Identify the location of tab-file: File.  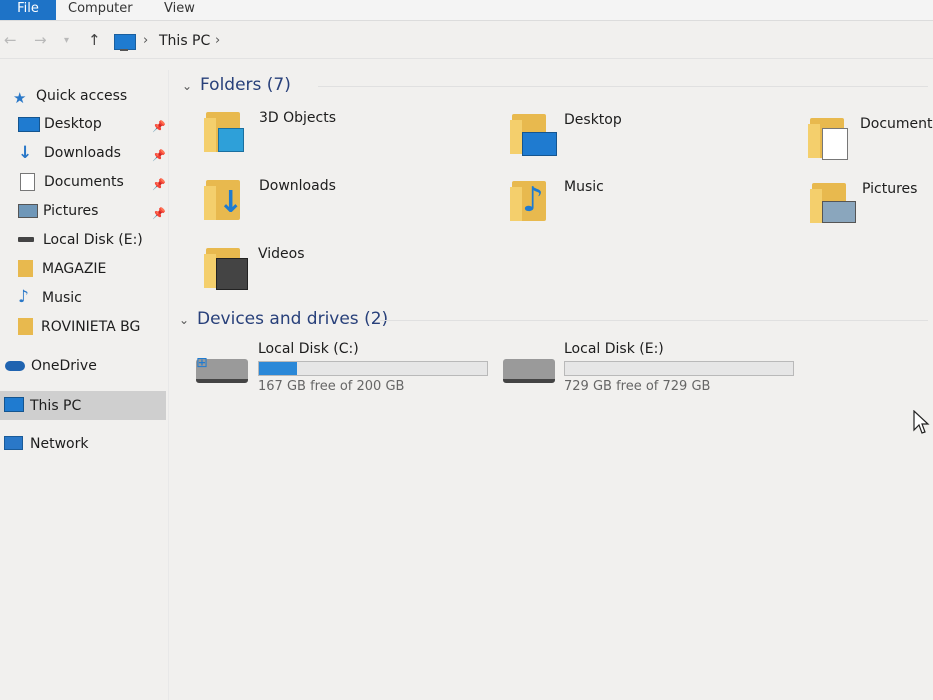
(28, 10).